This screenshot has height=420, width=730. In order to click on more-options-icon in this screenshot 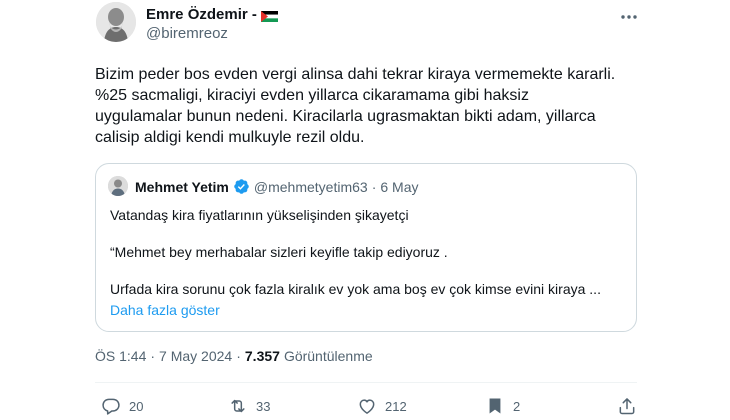, I will do `click(629, 17)`.